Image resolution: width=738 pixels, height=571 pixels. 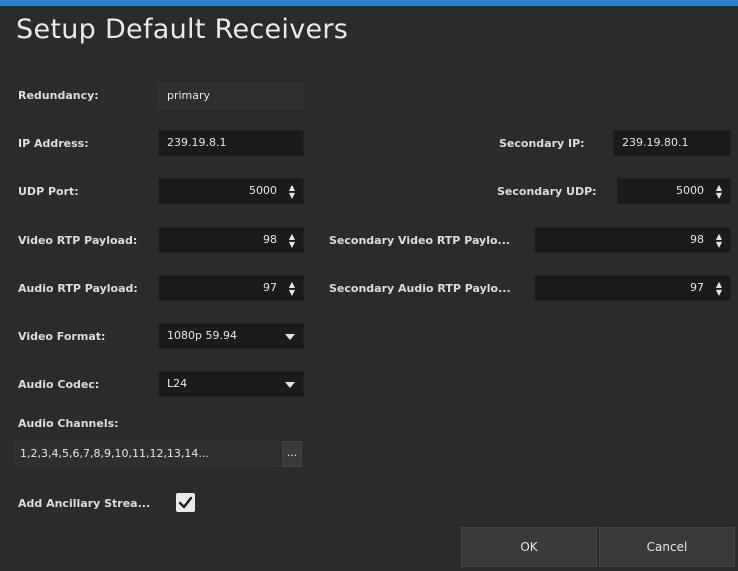 I want to click on add-ancillary-checkbox, so click(x=185, y=502).